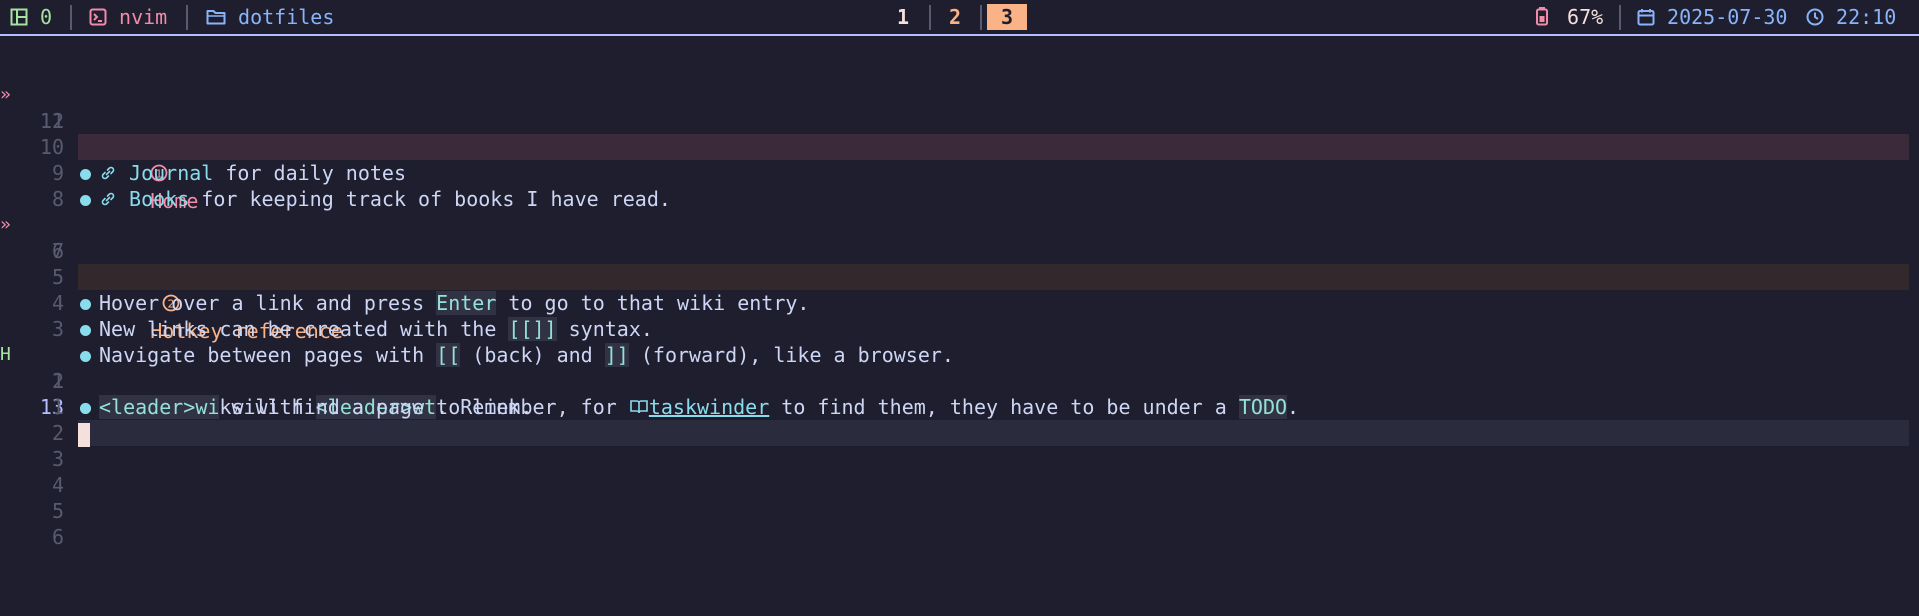 The width and height of the screenshot is (1919, 616). Describe the element at coordinates (959, 485) in the screenshot. I see `buffer-line: 4` at that location.